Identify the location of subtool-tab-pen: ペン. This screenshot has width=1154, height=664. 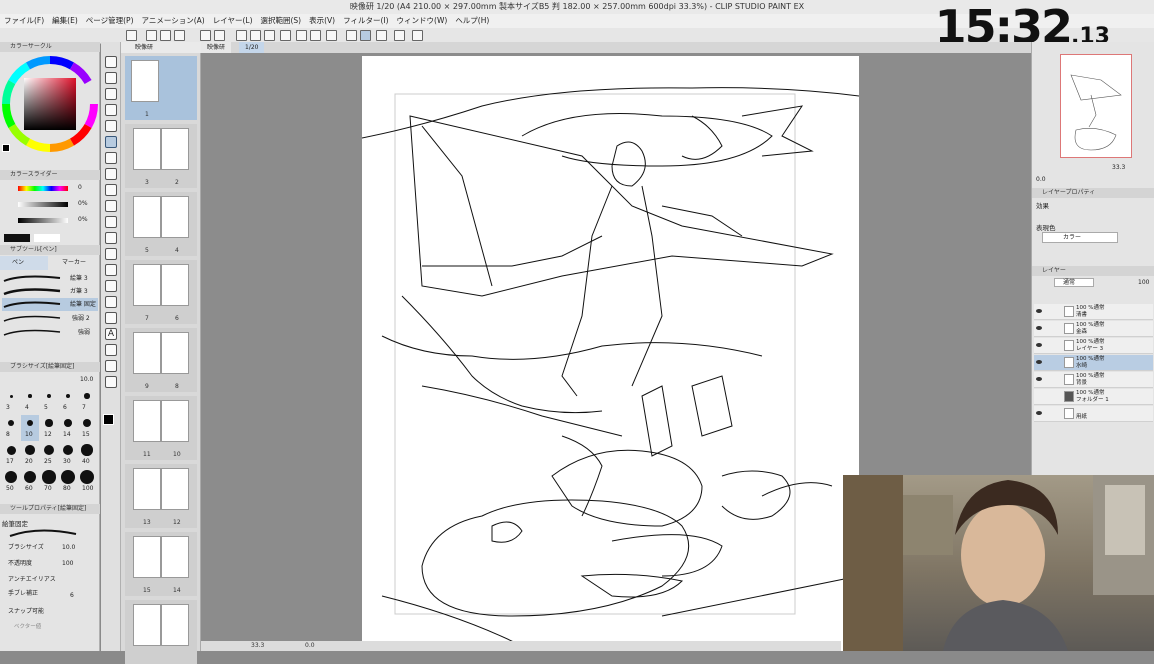
(24, 263).